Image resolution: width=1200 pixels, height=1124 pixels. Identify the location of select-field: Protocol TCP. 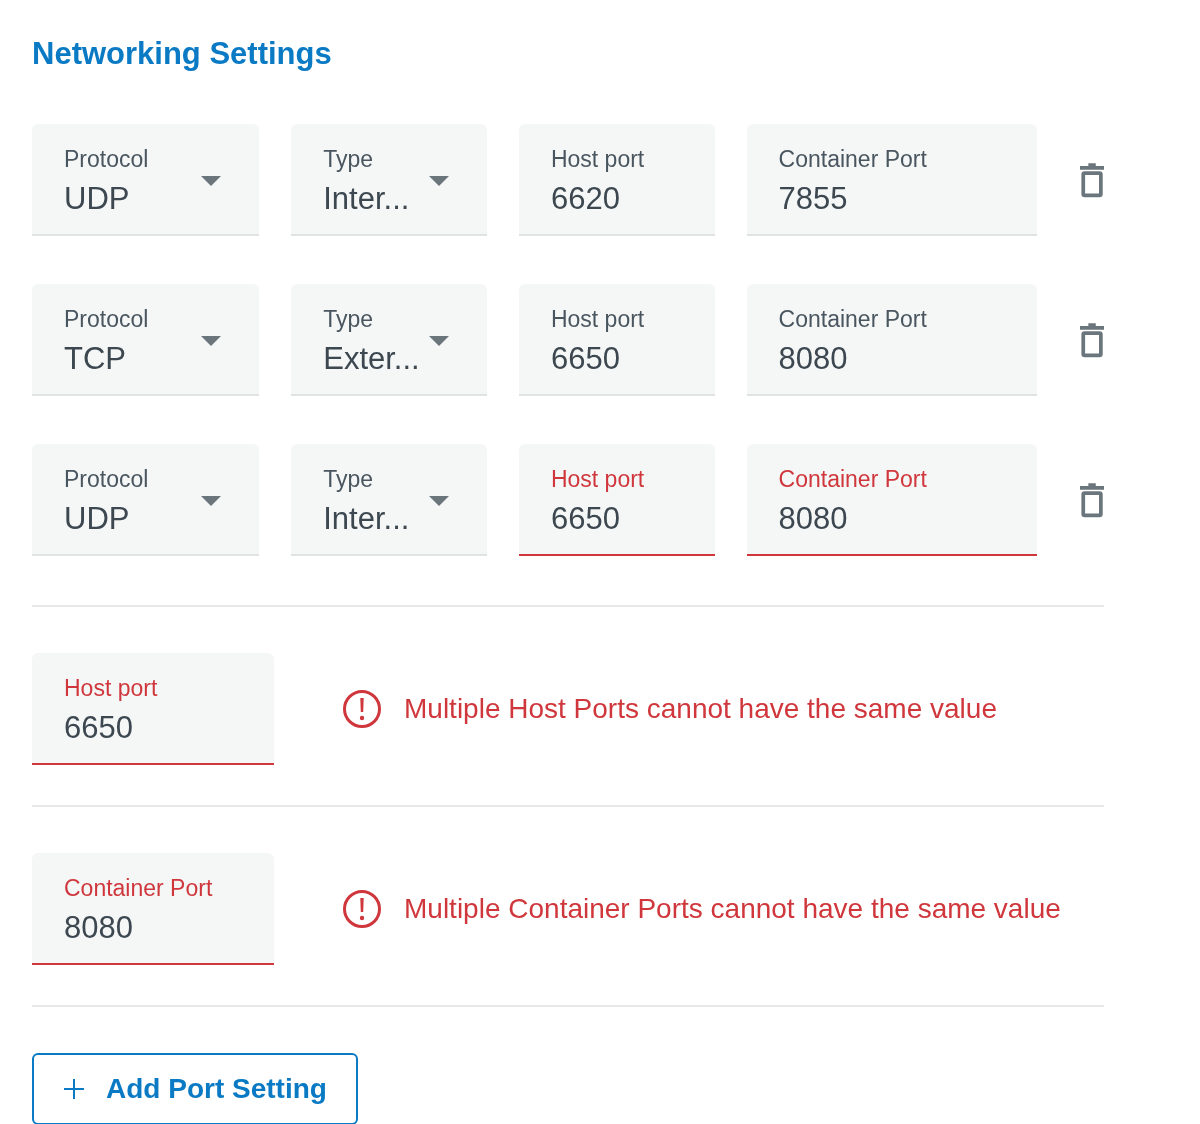
(146, 340).